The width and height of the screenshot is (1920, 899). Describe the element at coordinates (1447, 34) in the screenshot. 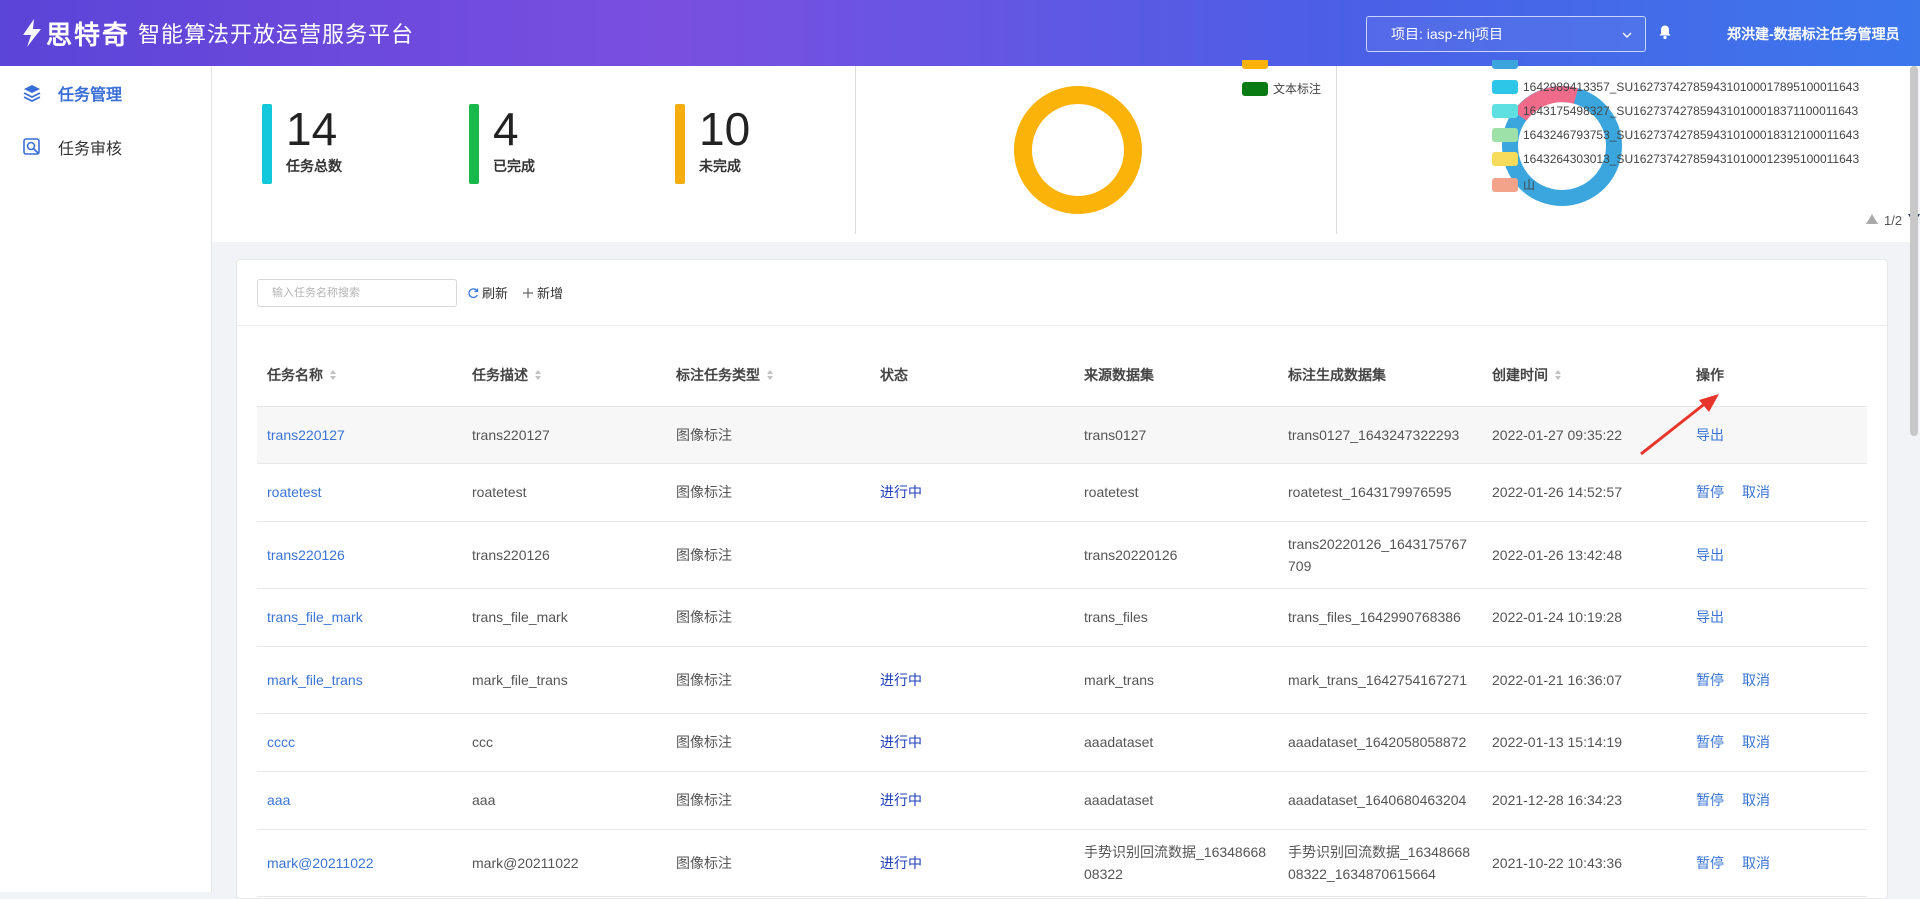

I see `project-select-value: 项目: iasp-zhj项目` at that location.